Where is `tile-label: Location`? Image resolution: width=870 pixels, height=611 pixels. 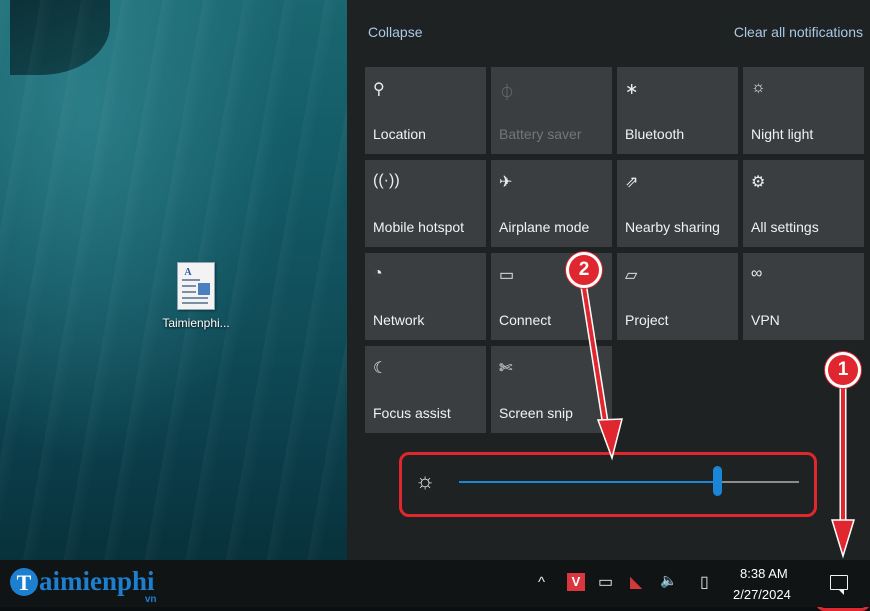
tile-label: Location is located at coordinates (399, 134).